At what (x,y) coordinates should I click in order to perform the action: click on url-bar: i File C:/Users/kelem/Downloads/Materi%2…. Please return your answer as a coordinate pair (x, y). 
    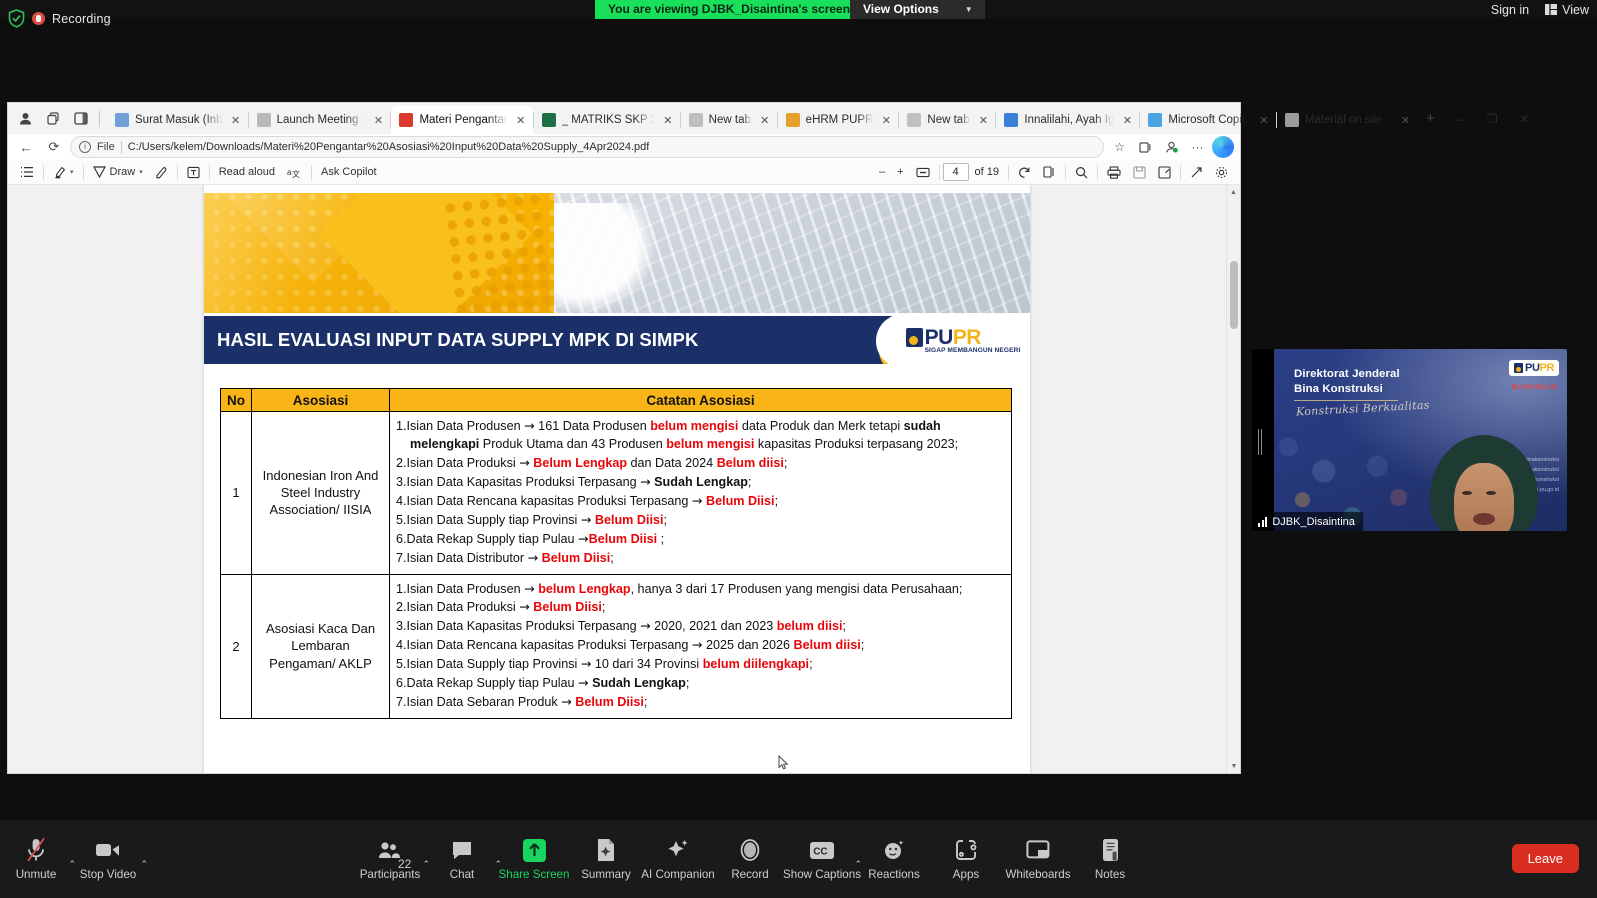
    Looking at the image, I should click on (587, 147).